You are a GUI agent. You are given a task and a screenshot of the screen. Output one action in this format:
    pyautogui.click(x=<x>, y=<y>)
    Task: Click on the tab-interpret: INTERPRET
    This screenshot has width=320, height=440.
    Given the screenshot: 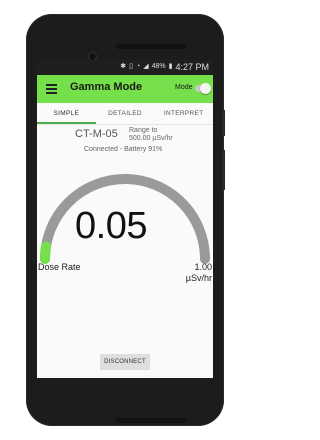 What is the action you would take?
    pyautogui.click(x=183, y=113)
    